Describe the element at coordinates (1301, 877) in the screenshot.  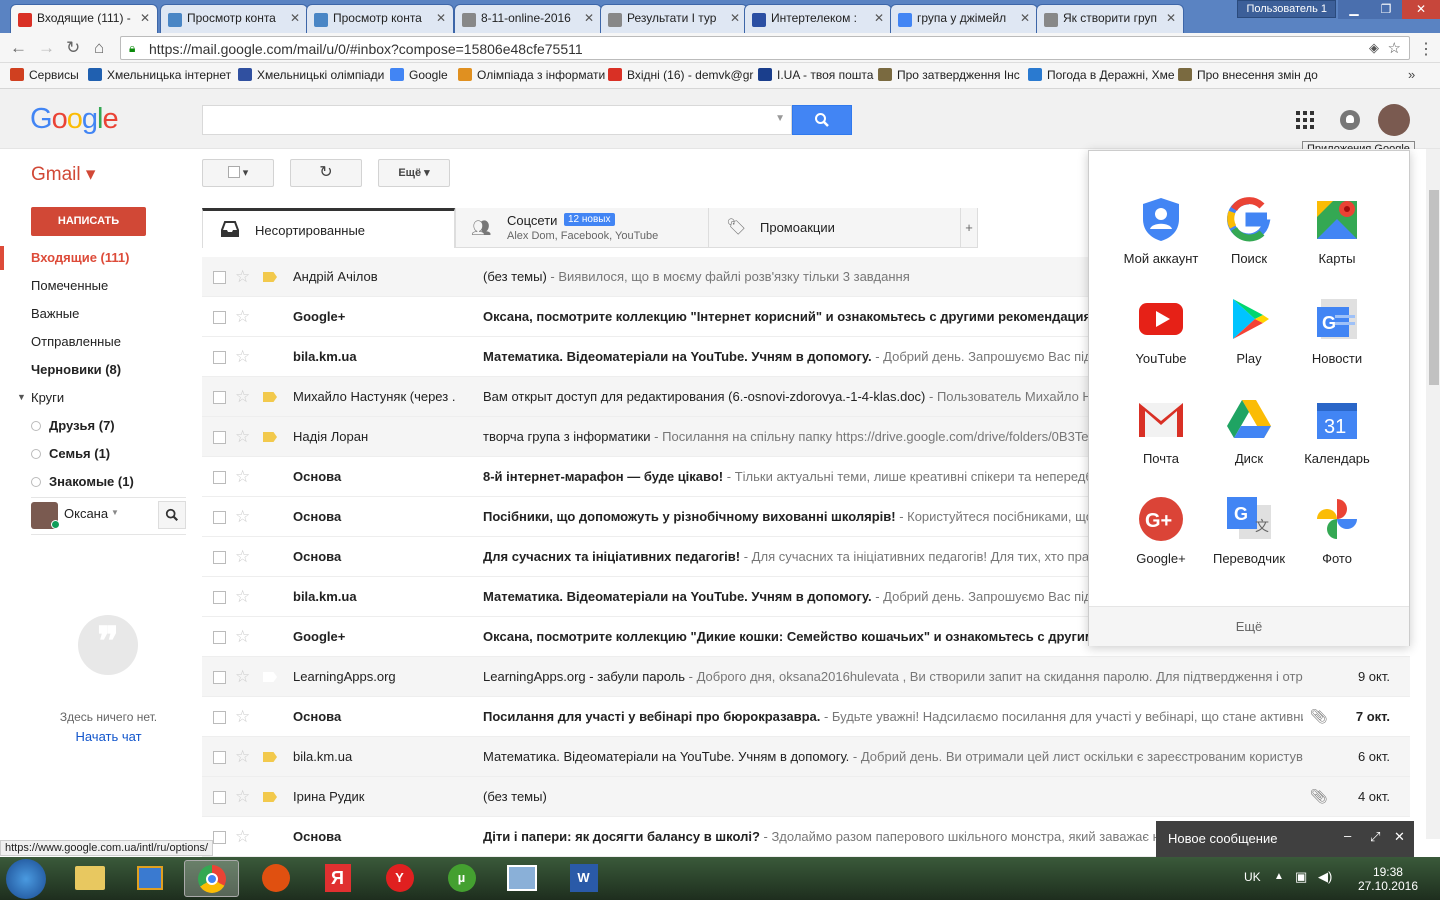
I see `network-icon: ▣` at that location.